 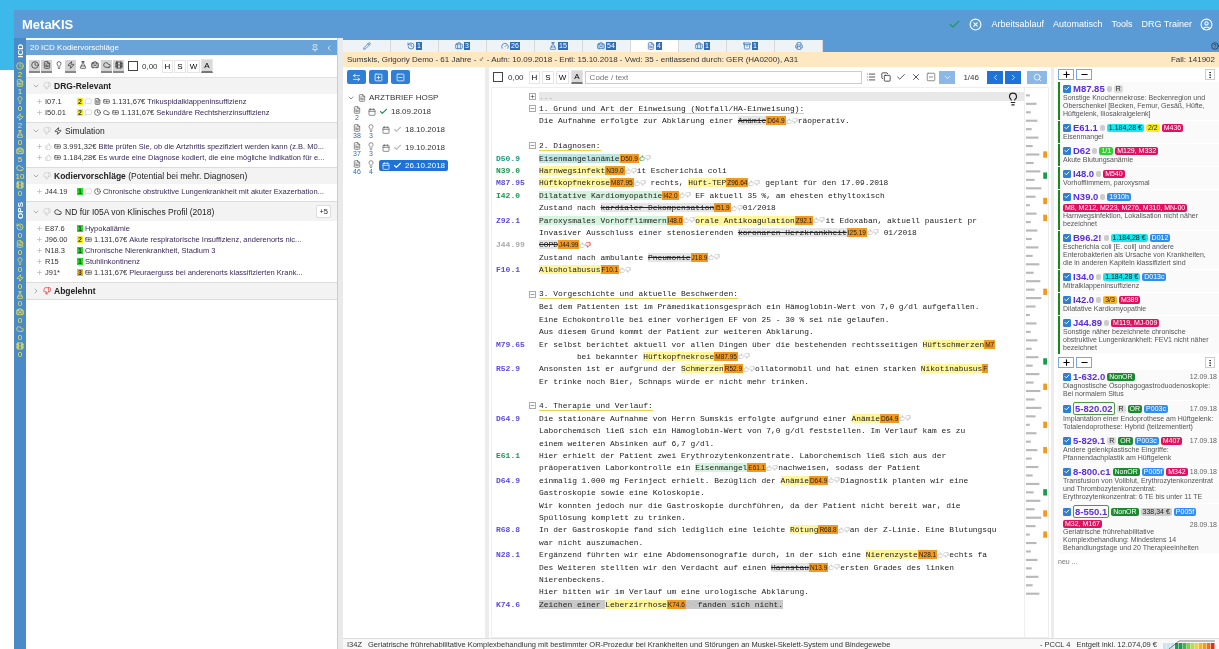 I want to click on help-icon, so click(x=1215, y=46).